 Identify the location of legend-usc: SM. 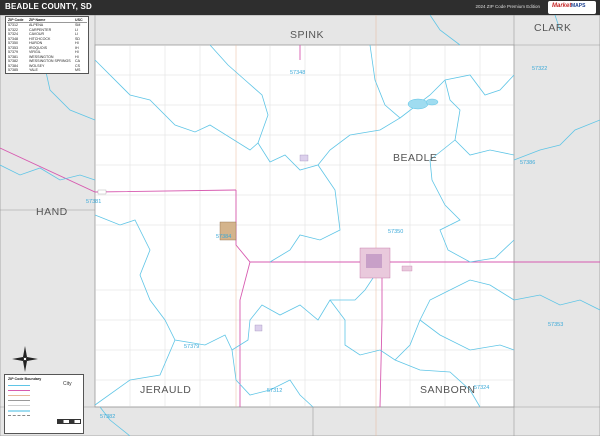
(78, 25).